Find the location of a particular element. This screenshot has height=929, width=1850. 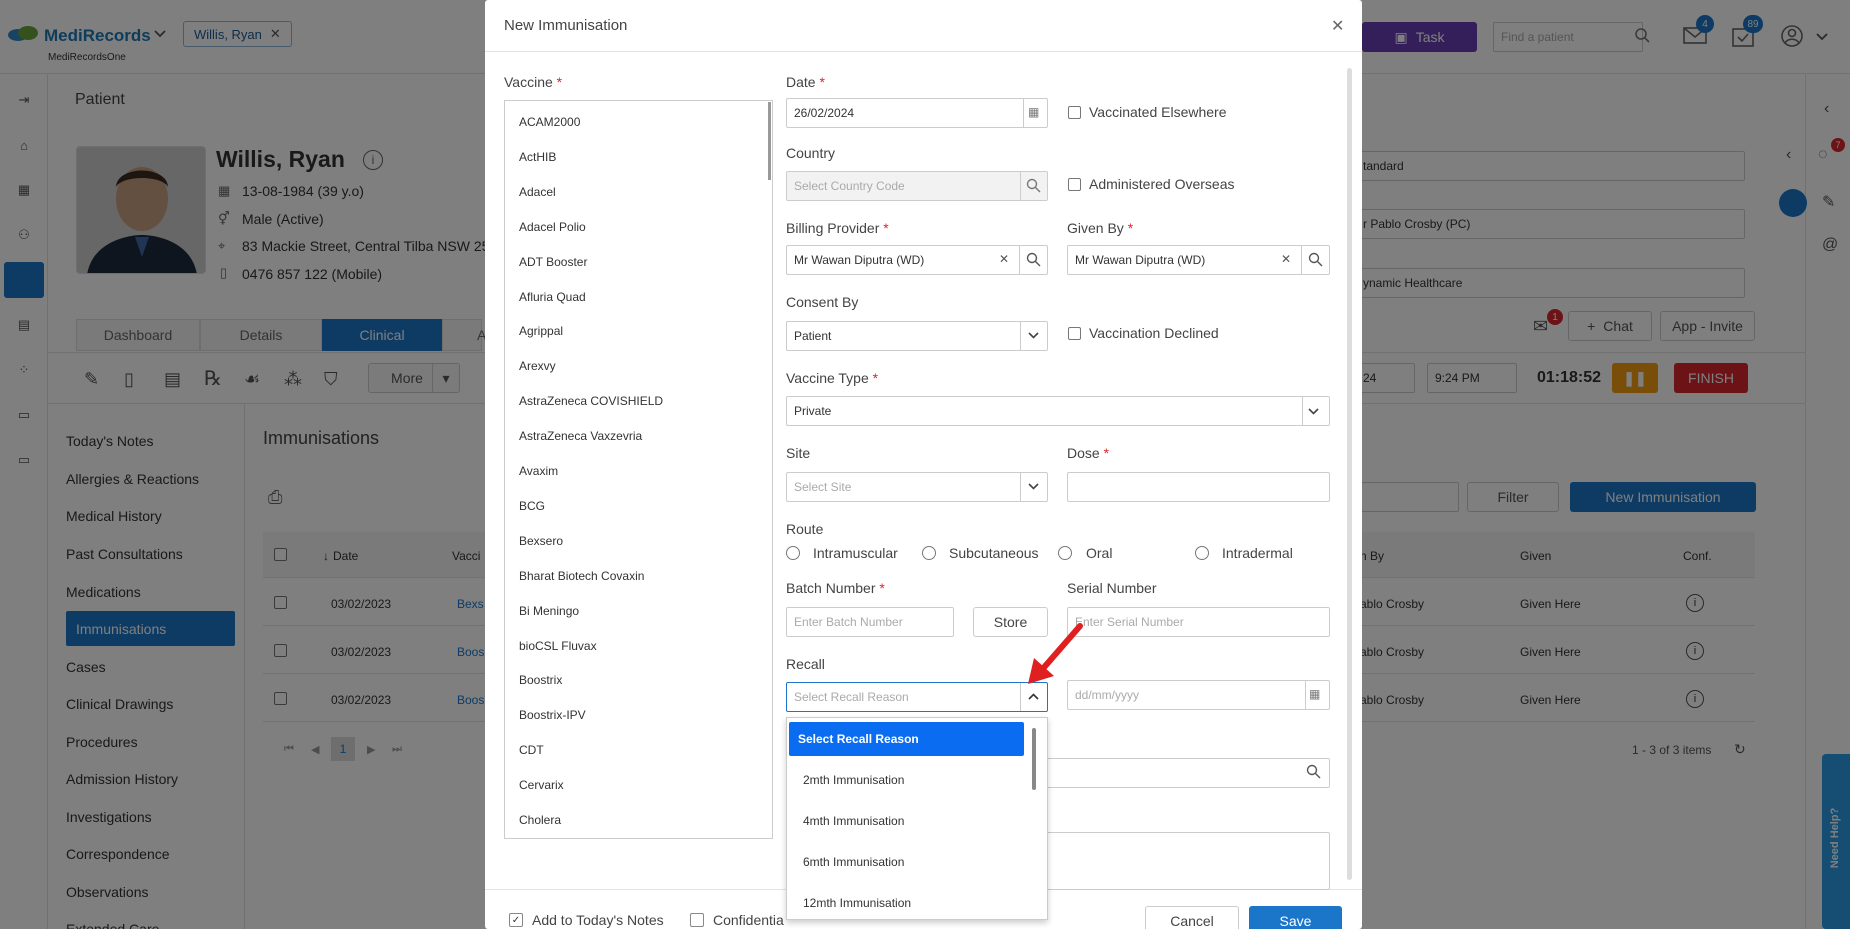

recall-option: 2mth Immunisation is located at coordinates (853, 780).